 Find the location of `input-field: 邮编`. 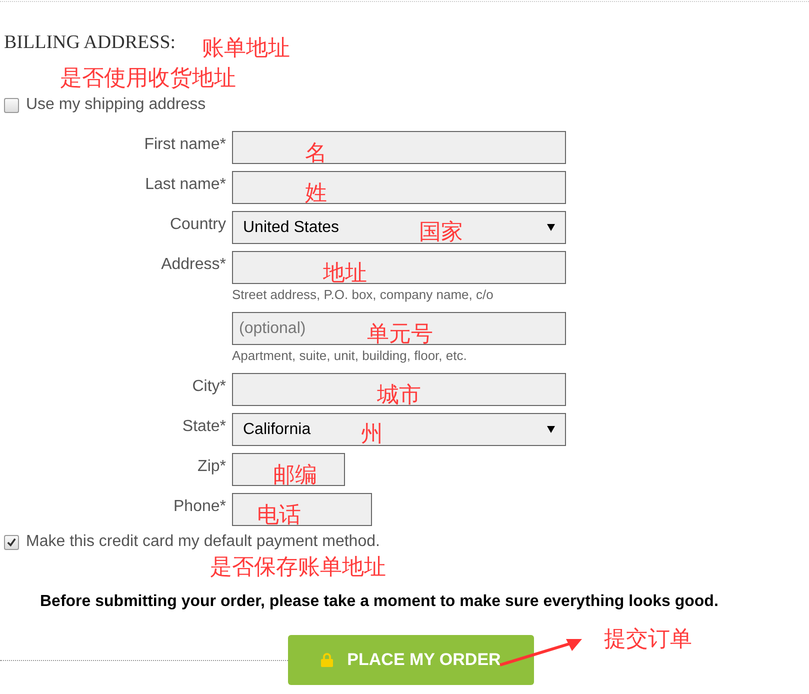

input-field: 邮编 is located at coordinates (288, 469).